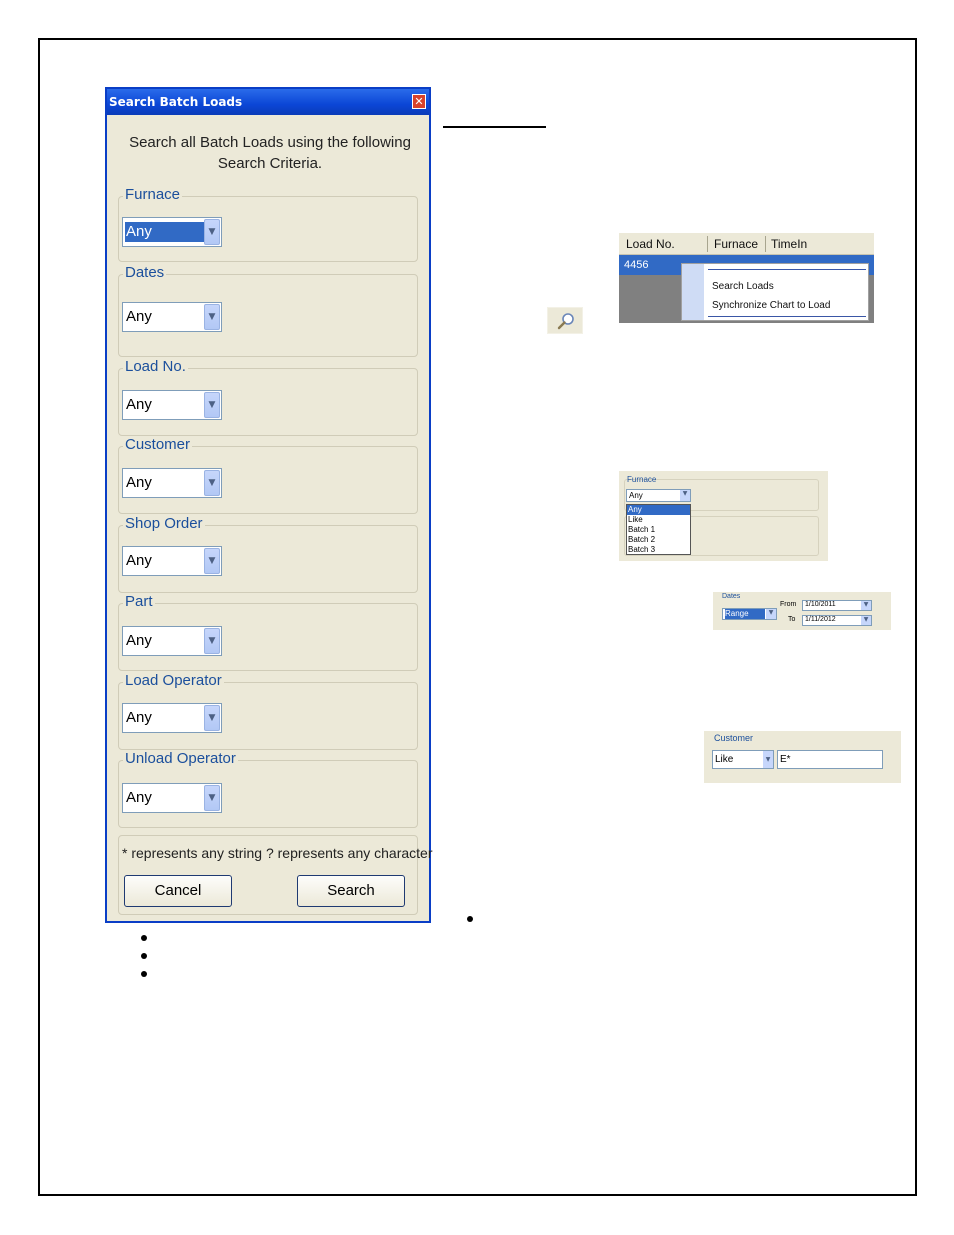 The image size is (954, 1235). Describe the element at coordinates (145, 273) in the screenshot. I see `dates-label: Dates` at that location.